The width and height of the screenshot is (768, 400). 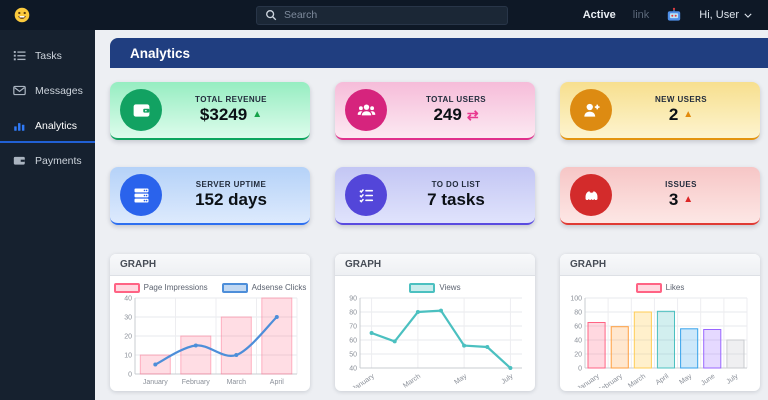 I want to click on wallet-icon, so click(x=141, y=110).